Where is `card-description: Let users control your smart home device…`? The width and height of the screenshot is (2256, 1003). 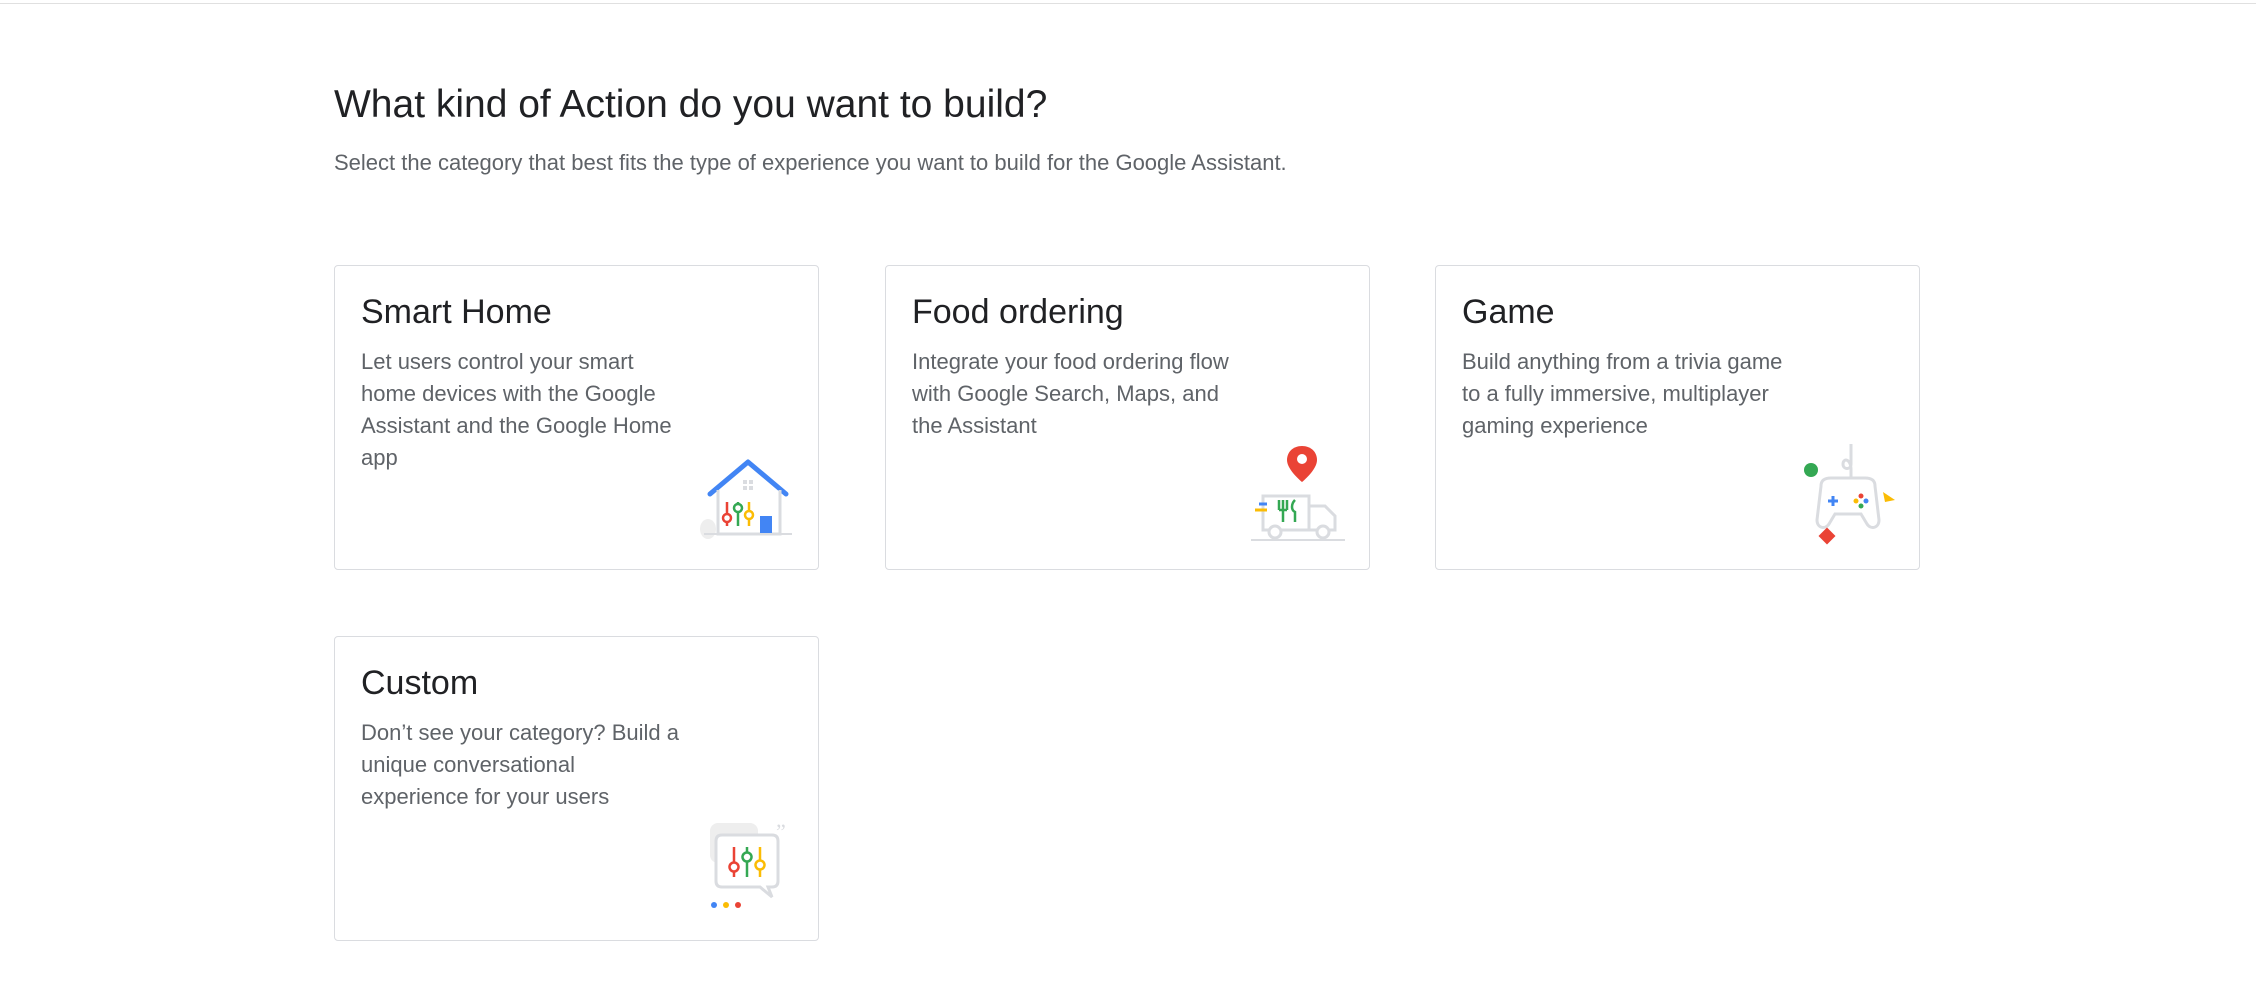
card-description: Let users control your smart home device… is located at coordinates (516, 409).